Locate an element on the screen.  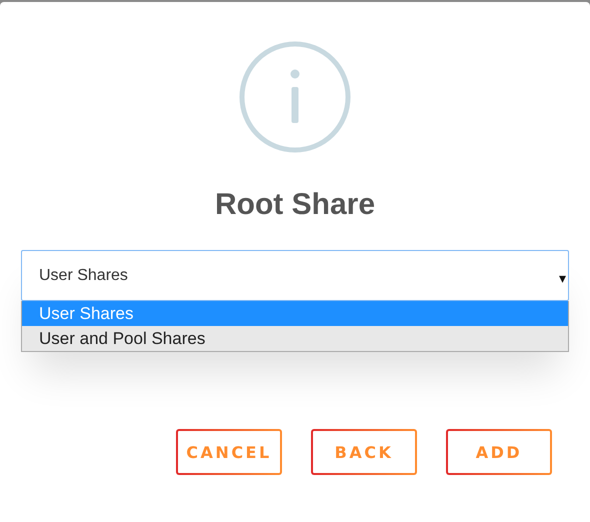
dropdown-arrow: ▾ is located at coordinates (562, 278).